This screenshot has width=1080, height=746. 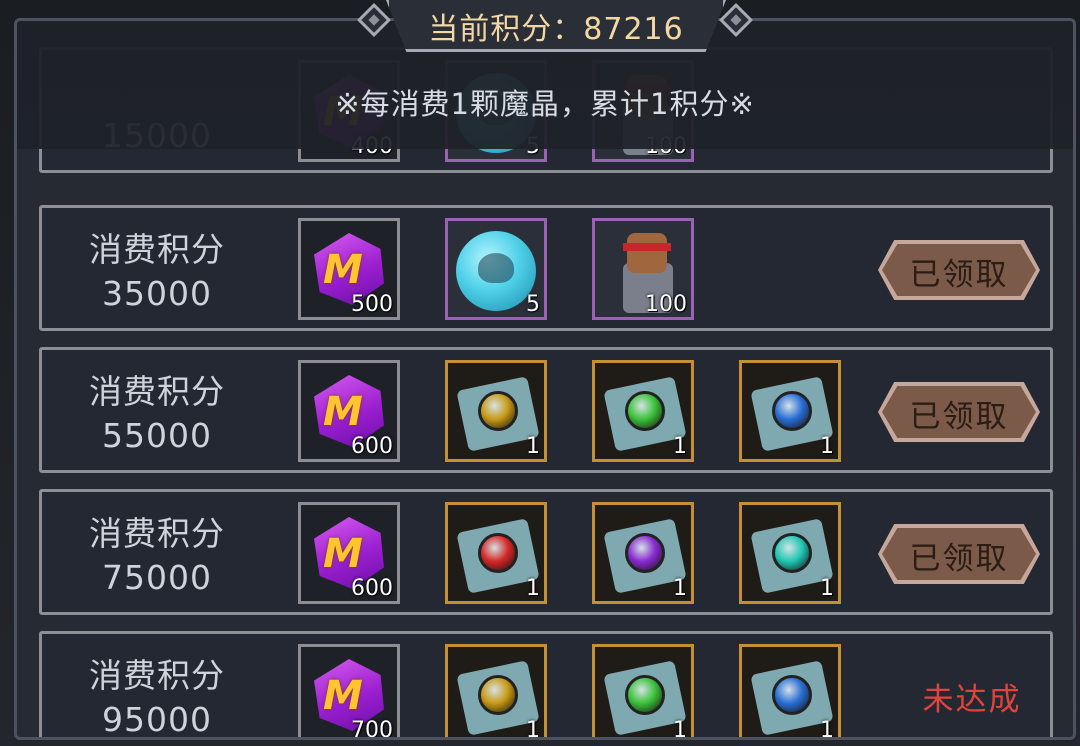 I want to click on skull-face-mark, so click(x=496, y=268).